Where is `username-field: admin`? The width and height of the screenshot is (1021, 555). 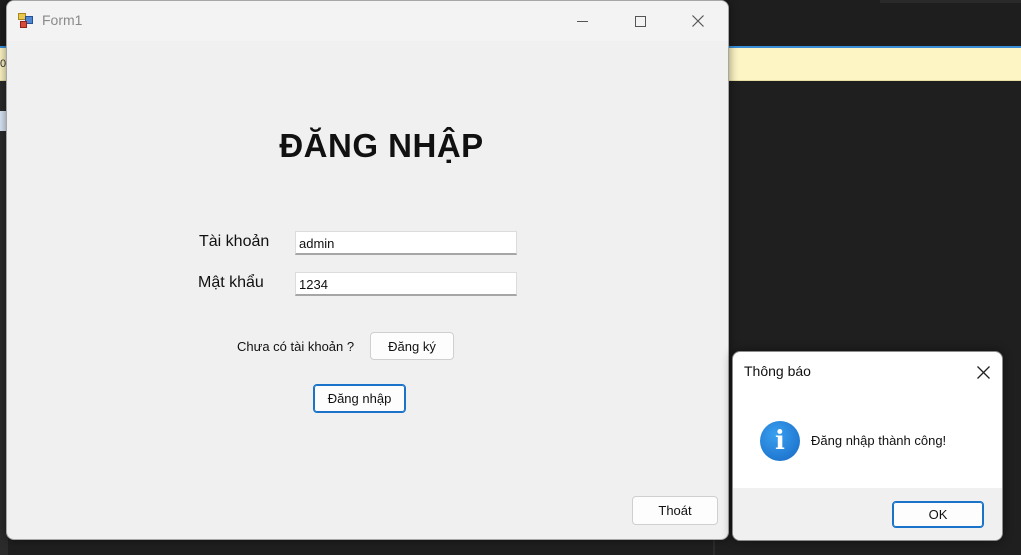
username-field: admin is located at coordinates (406, 243).